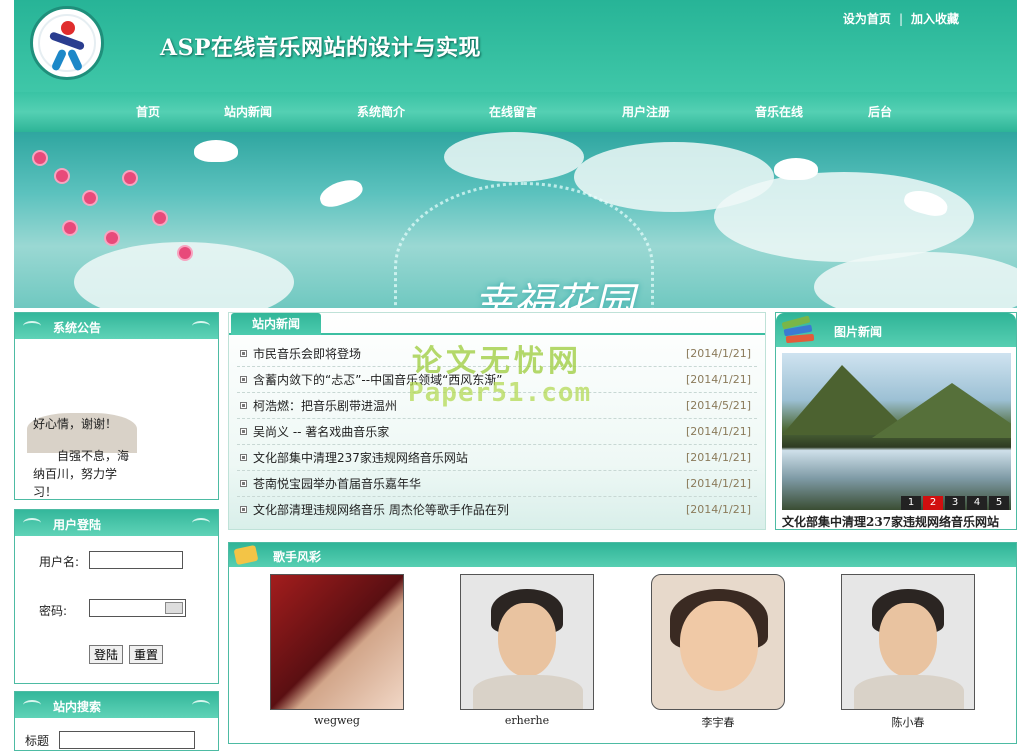  What do you see at coordinates (337, 720) in the screenshot?
I see `singer-name: wegweg` at bounding box center [337, 720].